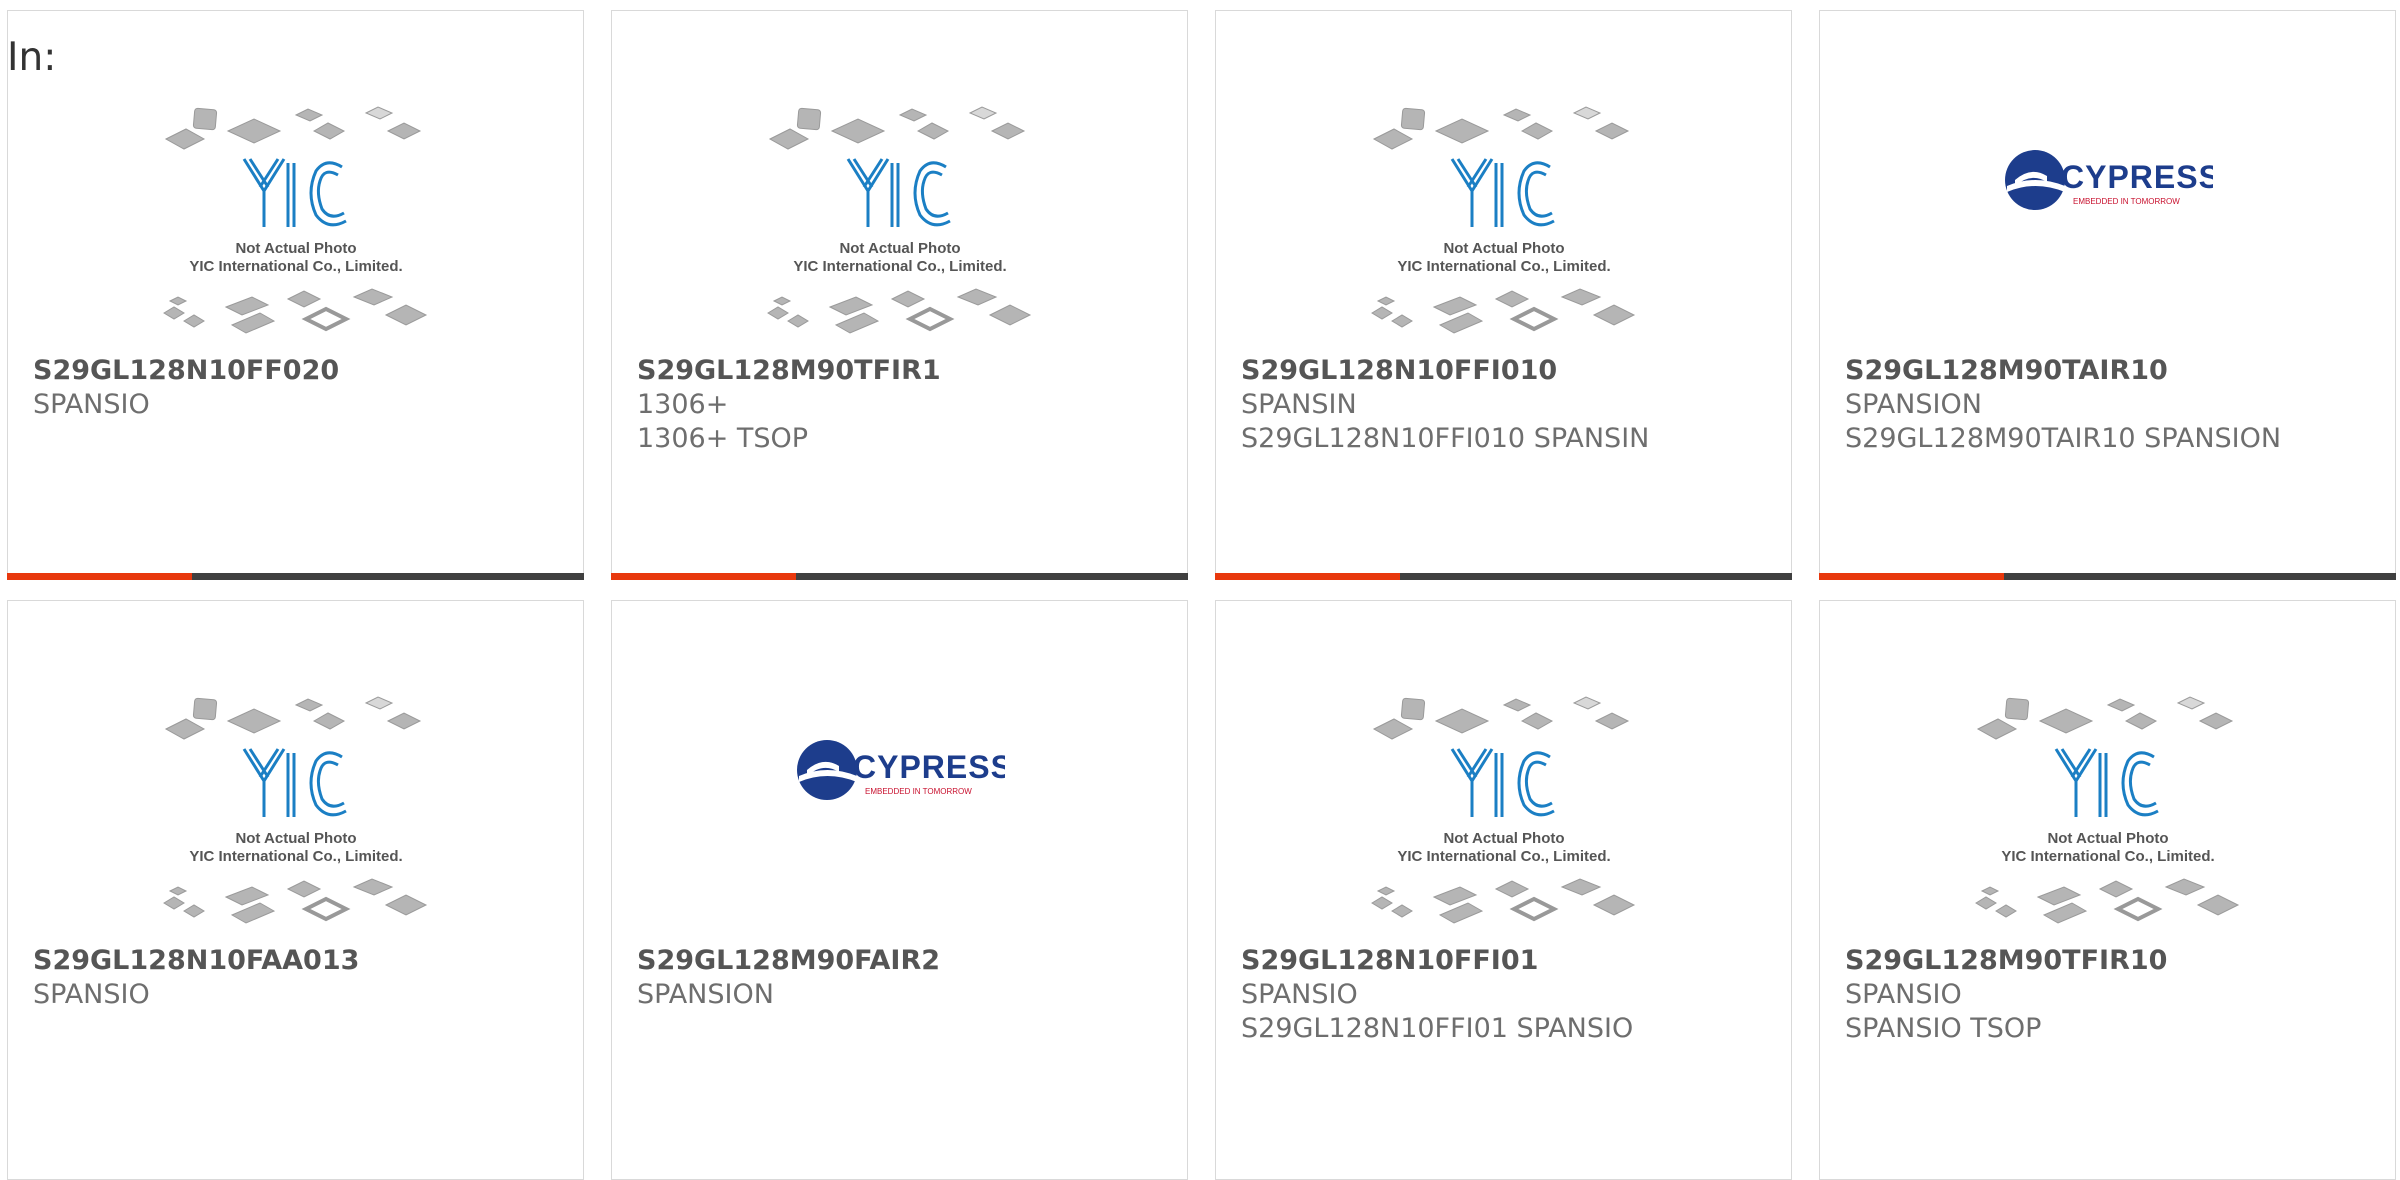 The width and height of the screenshot is (2400, 1180). Describe the element at coordinates (1299, 404) in the screenshot. I see `product-manufacturer: SPANSIN` at that location.